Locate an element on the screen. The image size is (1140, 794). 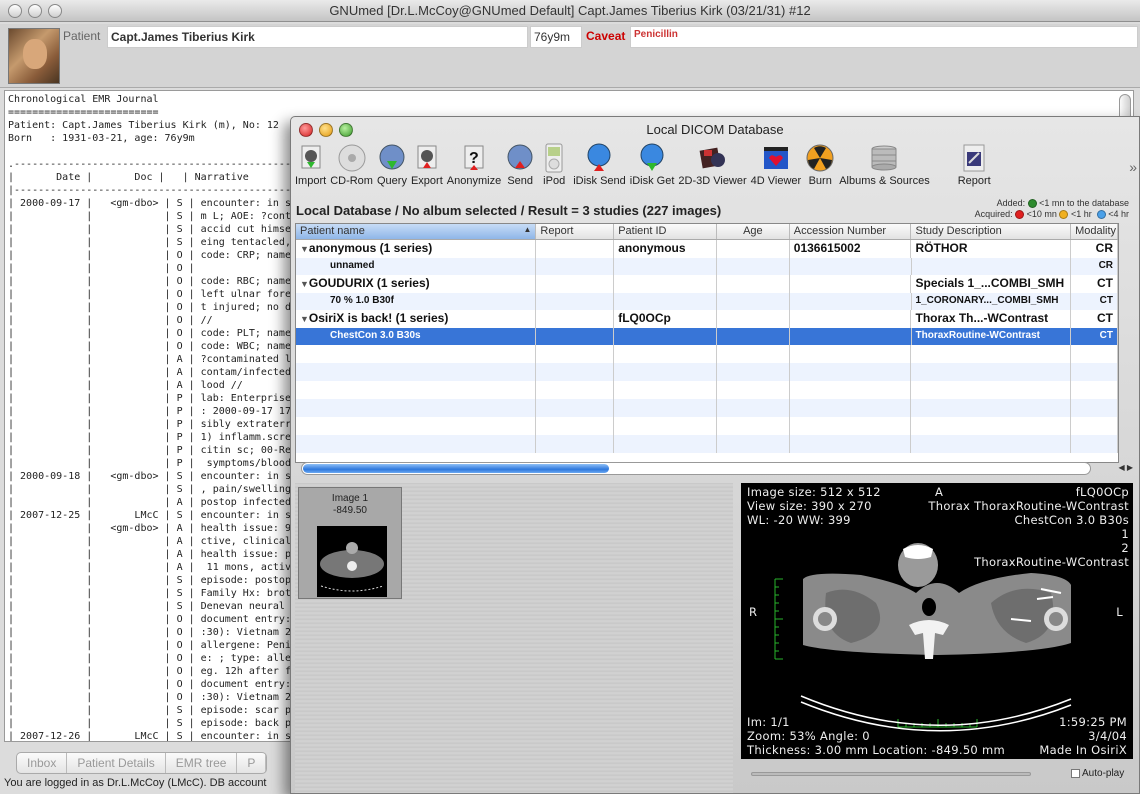
toolbar-label: Send is located at coordinates (520, 181).